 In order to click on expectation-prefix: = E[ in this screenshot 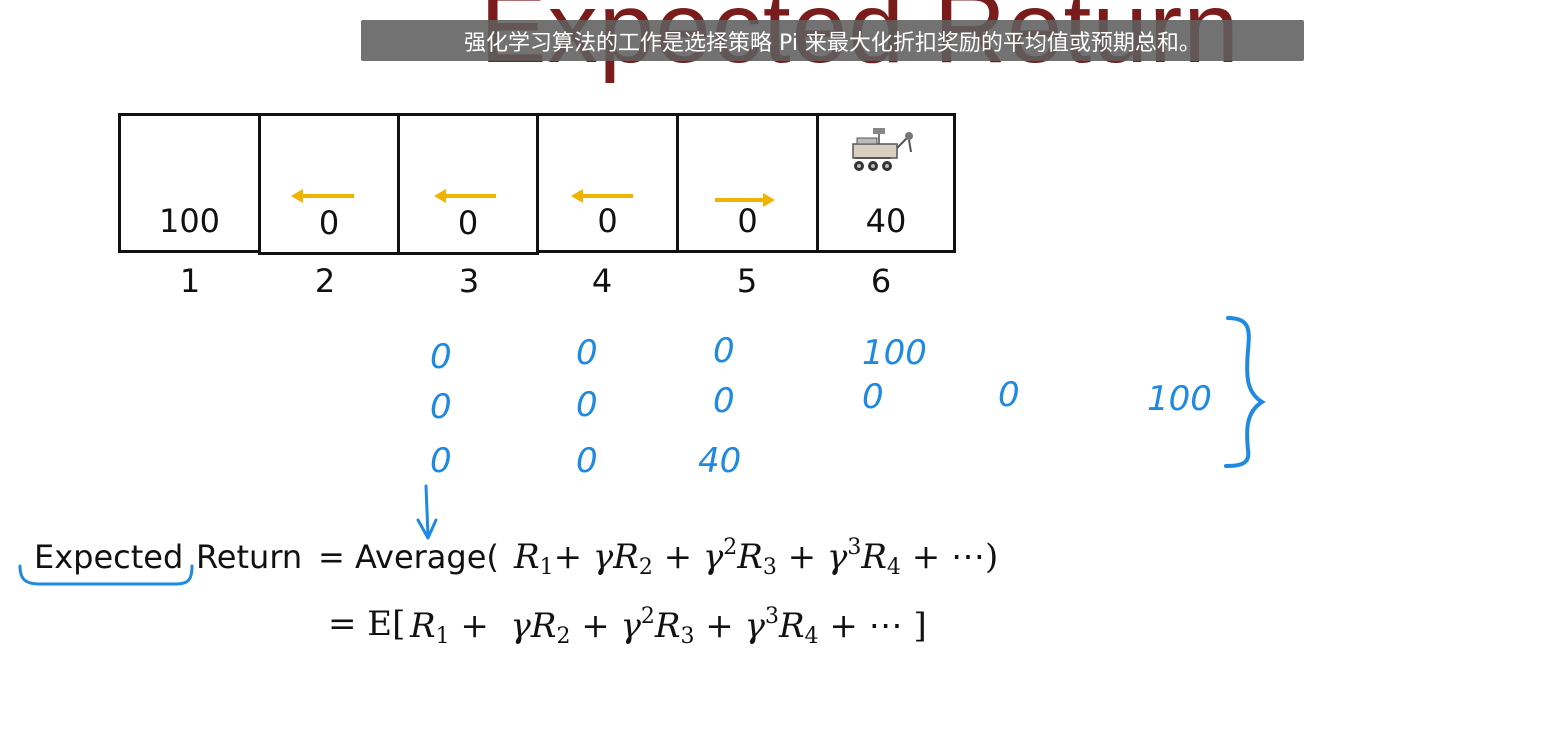, I will do `click(367, 624)`.